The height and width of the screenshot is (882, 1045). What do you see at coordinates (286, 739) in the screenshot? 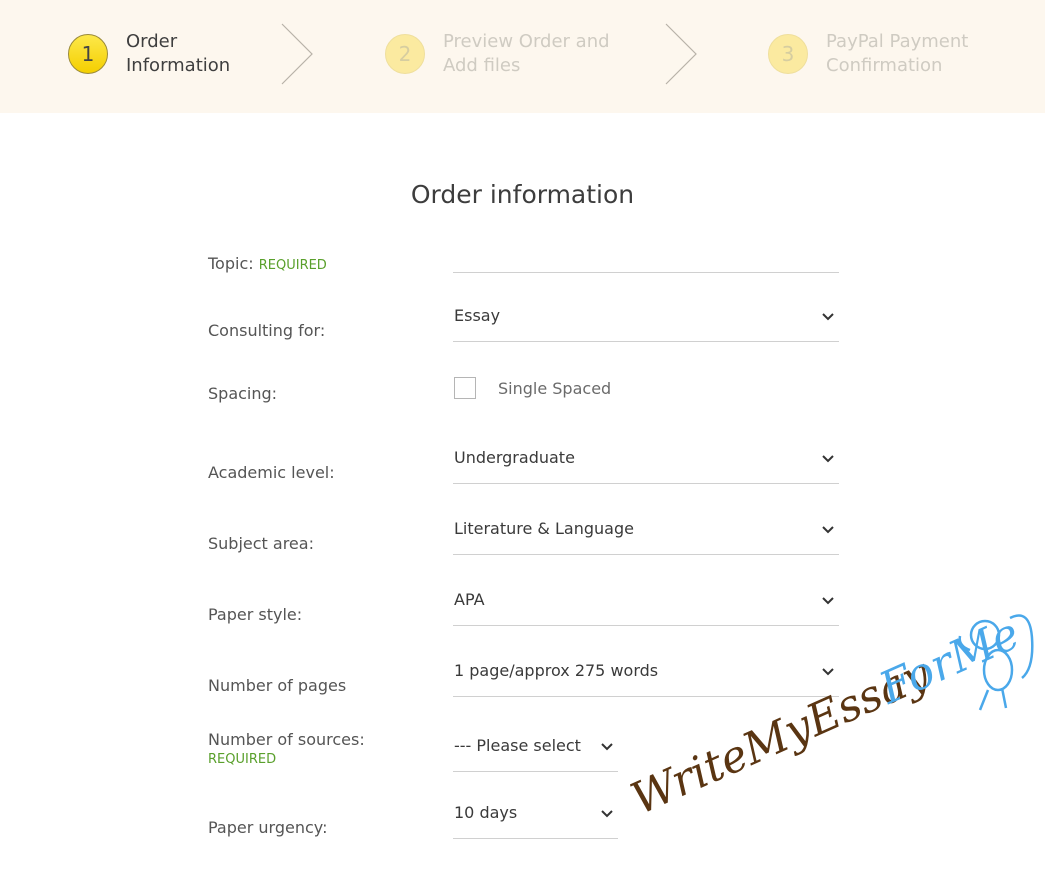
I see `number-of-sources-label-text: Number of sources:` at bounding box center [286, 739].